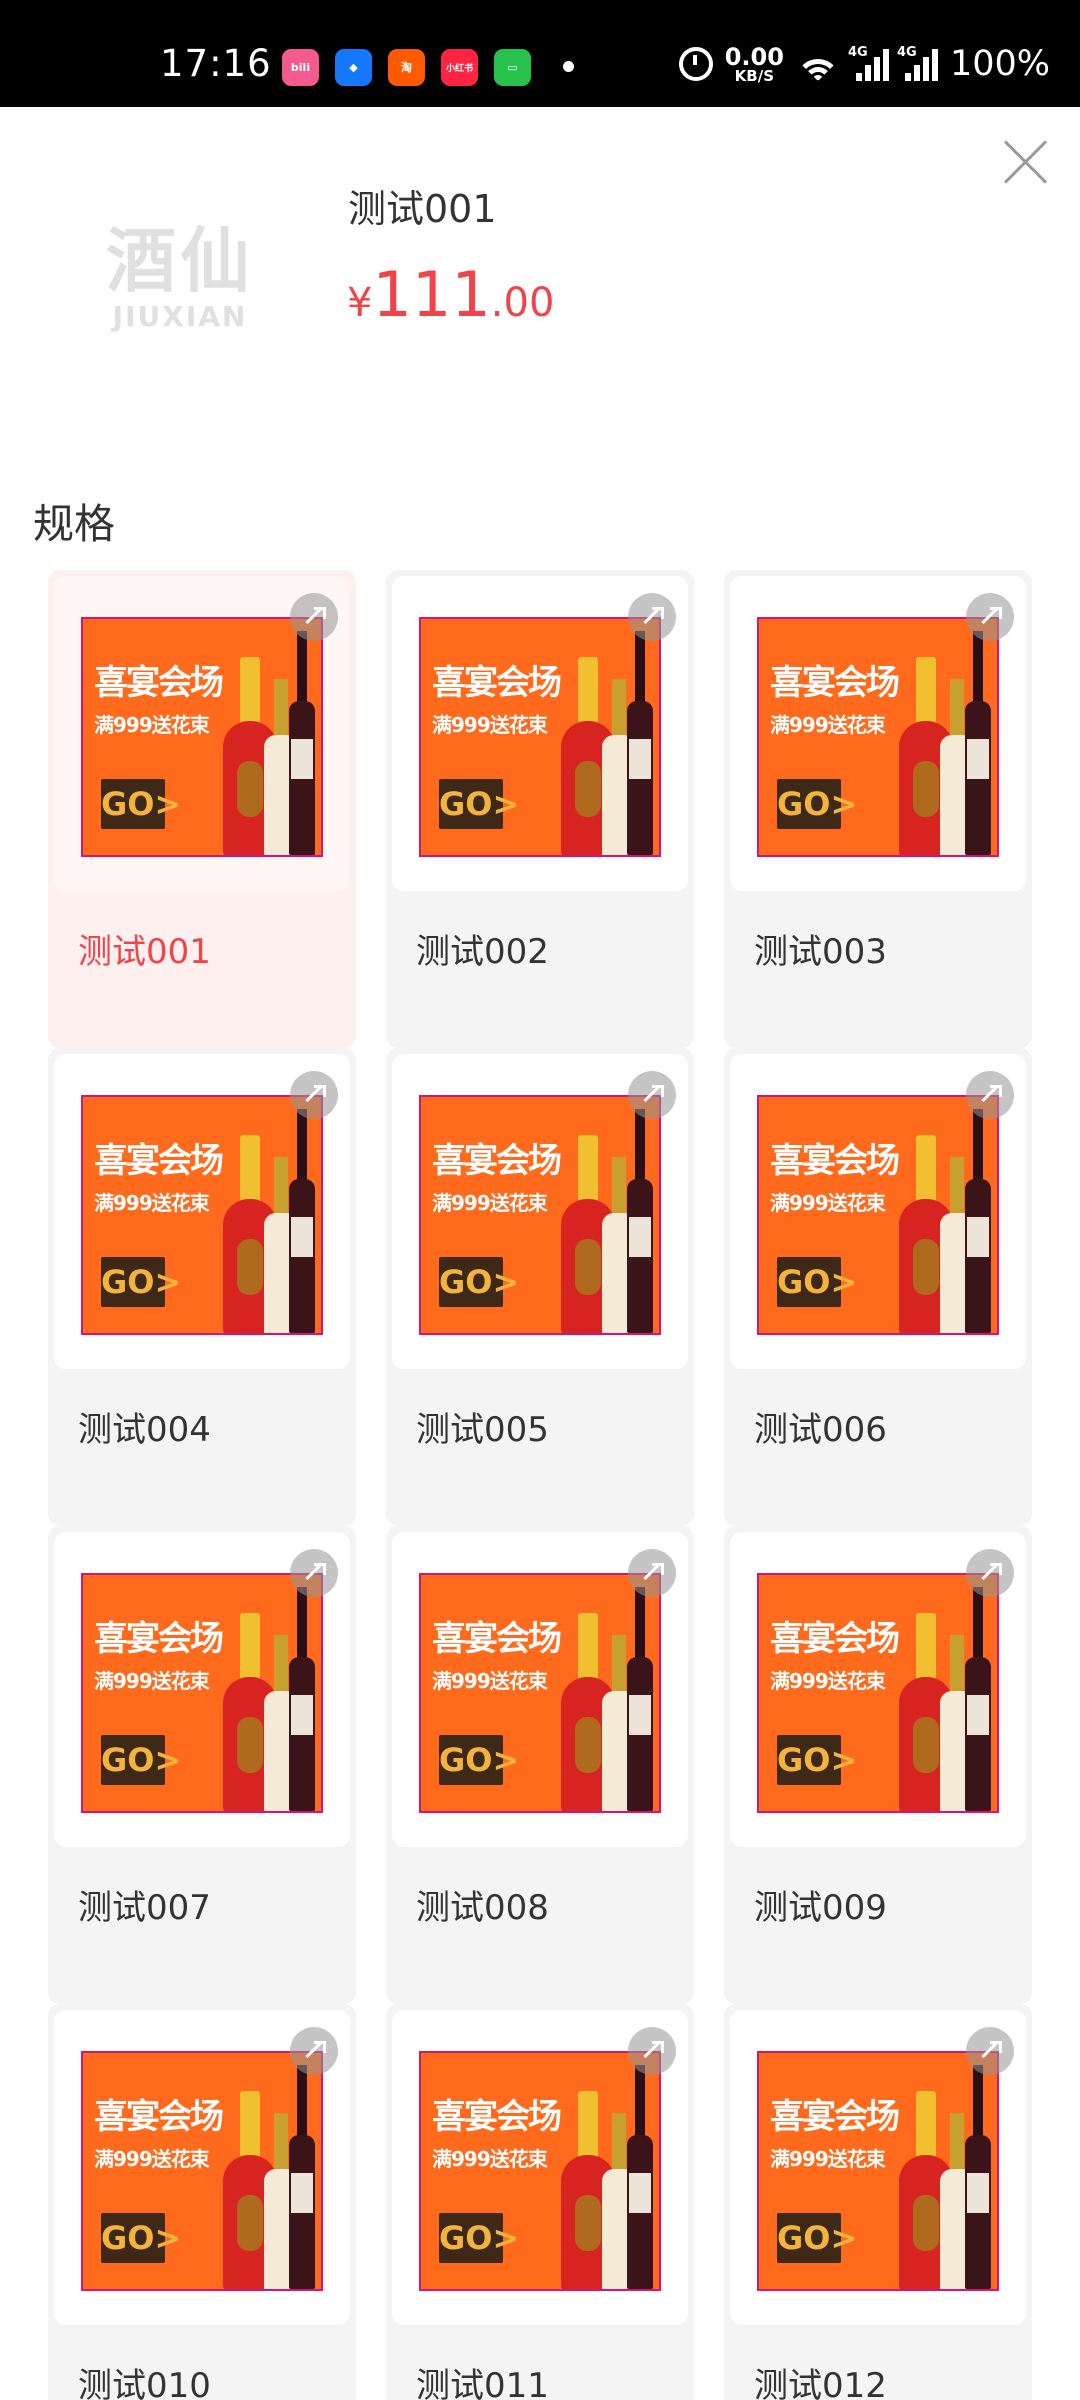 Image resolution: width=1080 pixels, height=2400 pixels. Describe the element at coordinates (820, 2383) in the screenshot. I see `spec-option-label: 测试012` at that location.